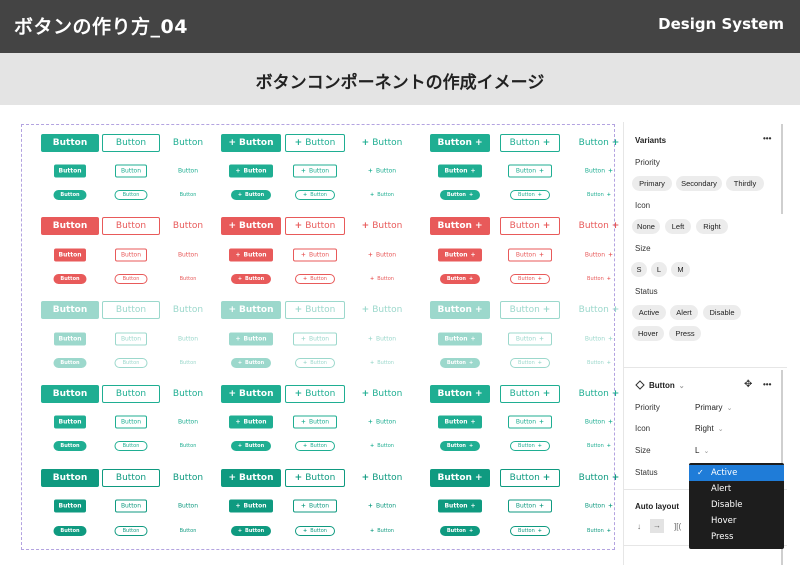 The width and height of the screenshot is (800, 565). What do you see at coordinates (748, 384) in the screenshot?
I see `move-icon: ✥` at bounding box center [748, 384].